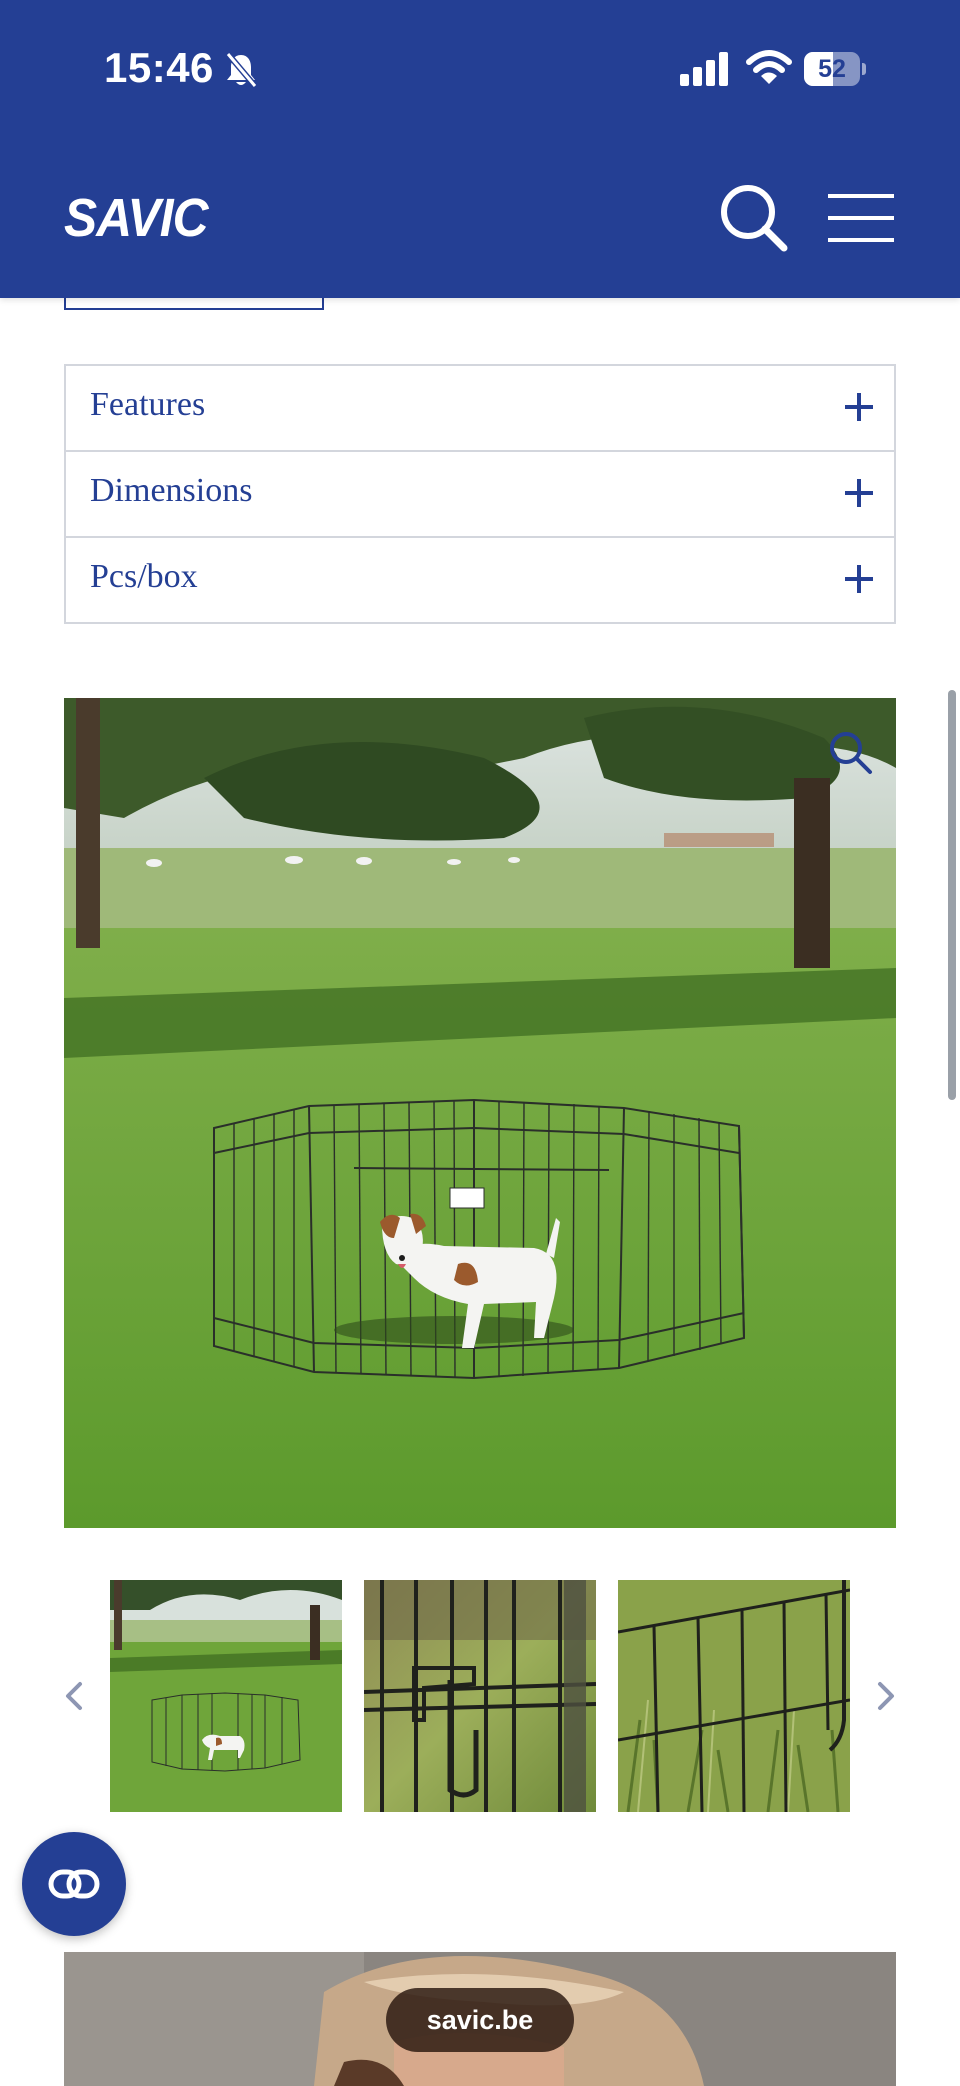  I want to click on browser-url-pill: savic.be, so click(480, 2020).